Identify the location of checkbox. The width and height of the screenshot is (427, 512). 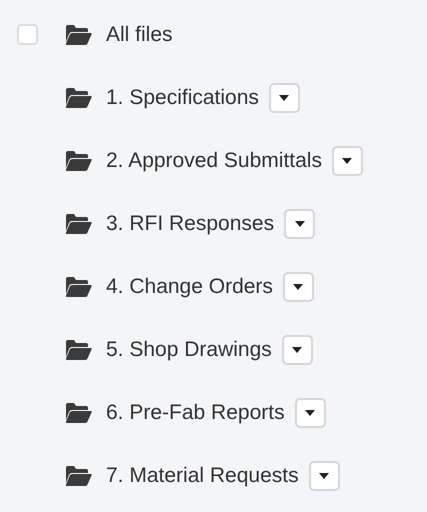
(27, 34).